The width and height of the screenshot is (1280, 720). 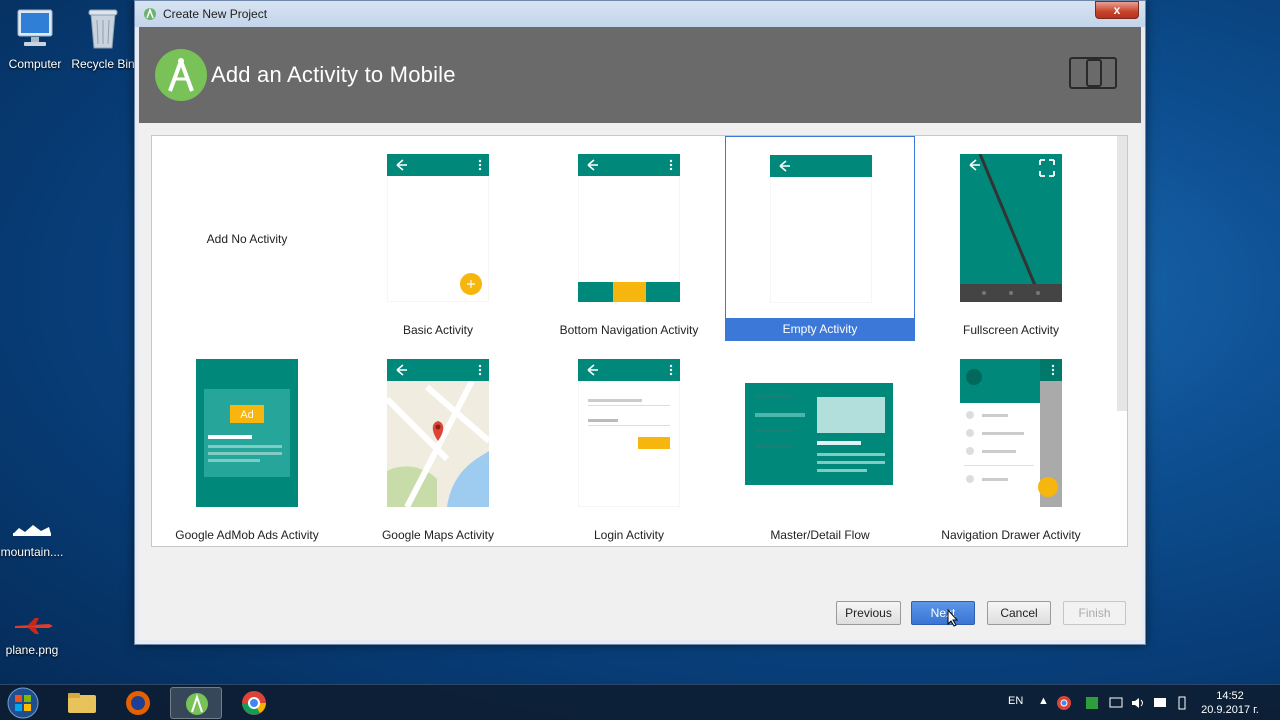 I want to click on firefox-icon, so click(x=138, y=703).